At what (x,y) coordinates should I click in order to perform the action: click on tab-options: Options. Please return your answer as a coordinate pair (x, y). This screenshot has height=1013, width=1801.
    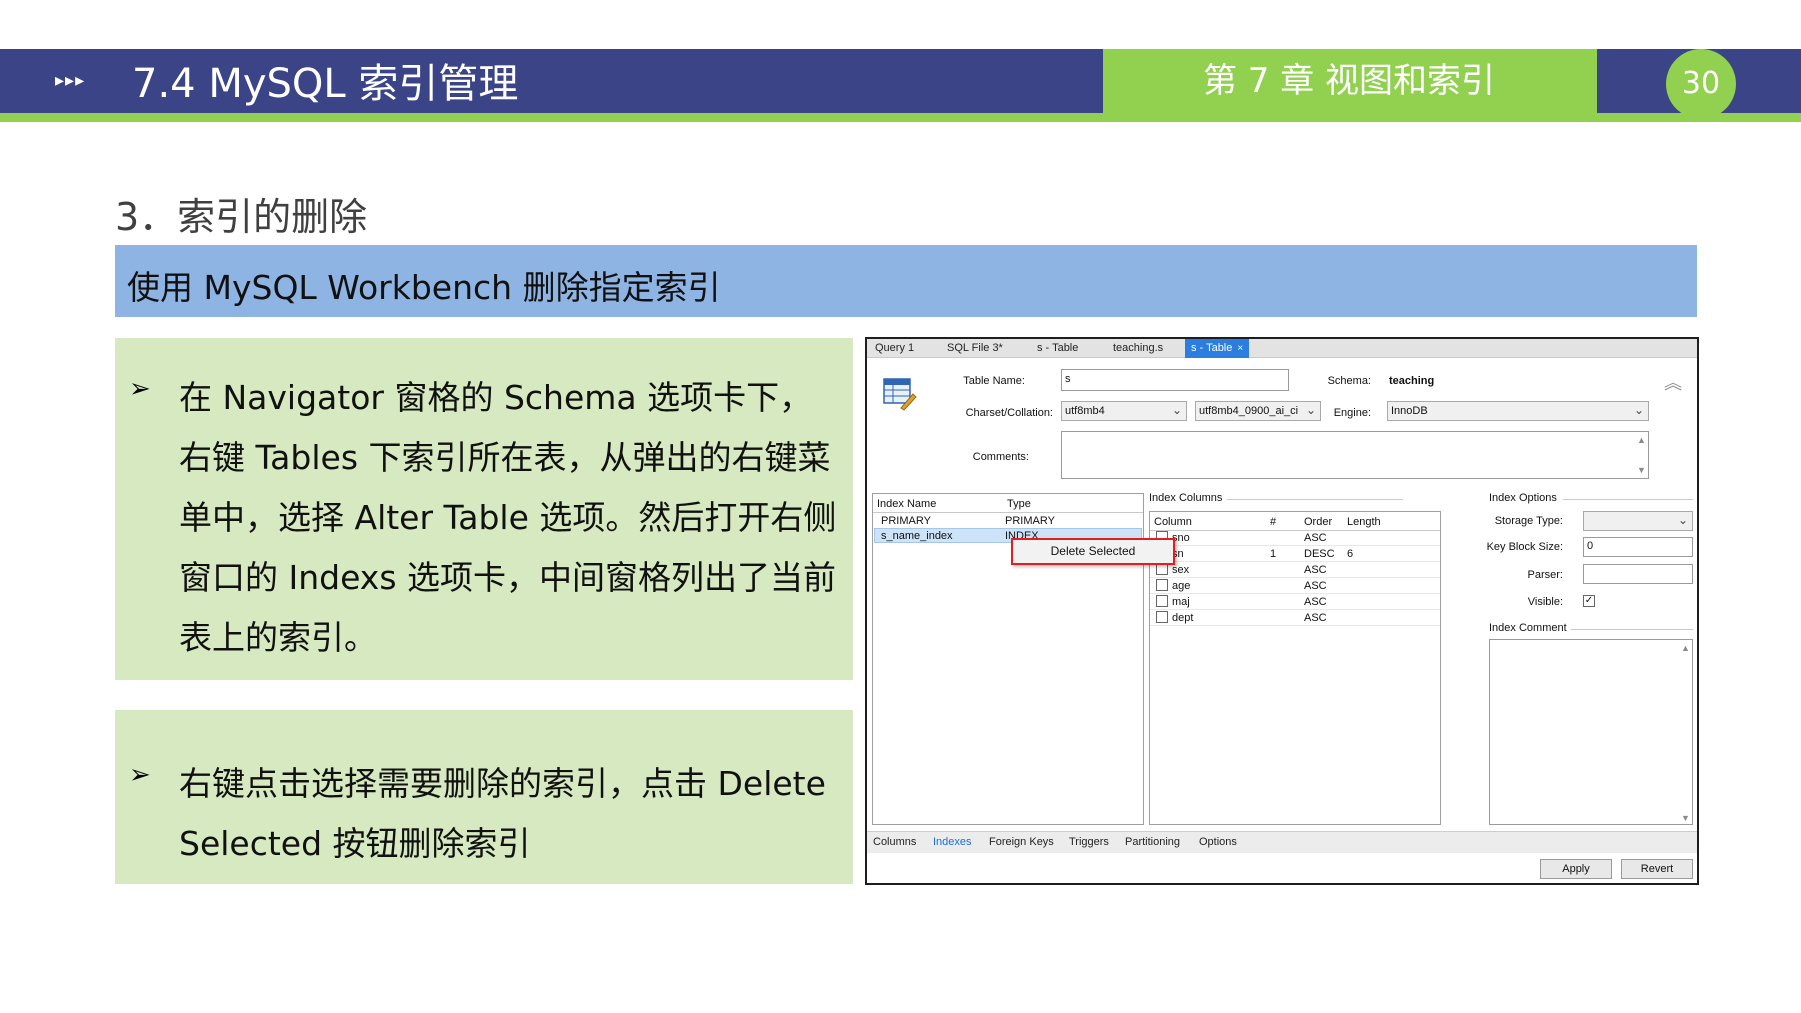
    Looking at the image, I should click on (1218, 842).